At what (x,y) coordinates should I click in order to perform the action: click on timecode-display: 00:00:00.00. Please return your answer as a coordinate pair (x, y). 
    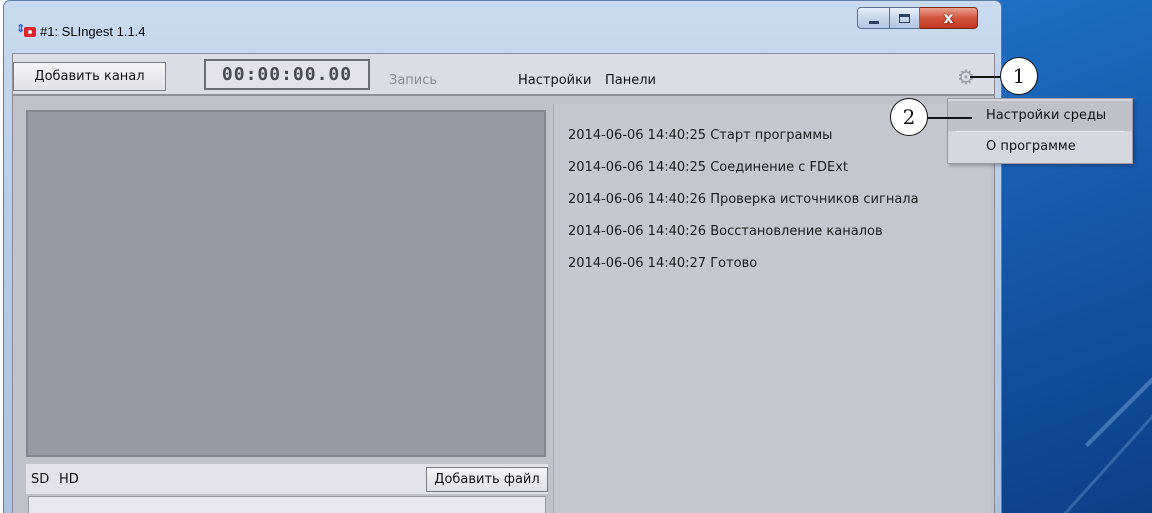
    Looking at the image, I should click on (287, 74).